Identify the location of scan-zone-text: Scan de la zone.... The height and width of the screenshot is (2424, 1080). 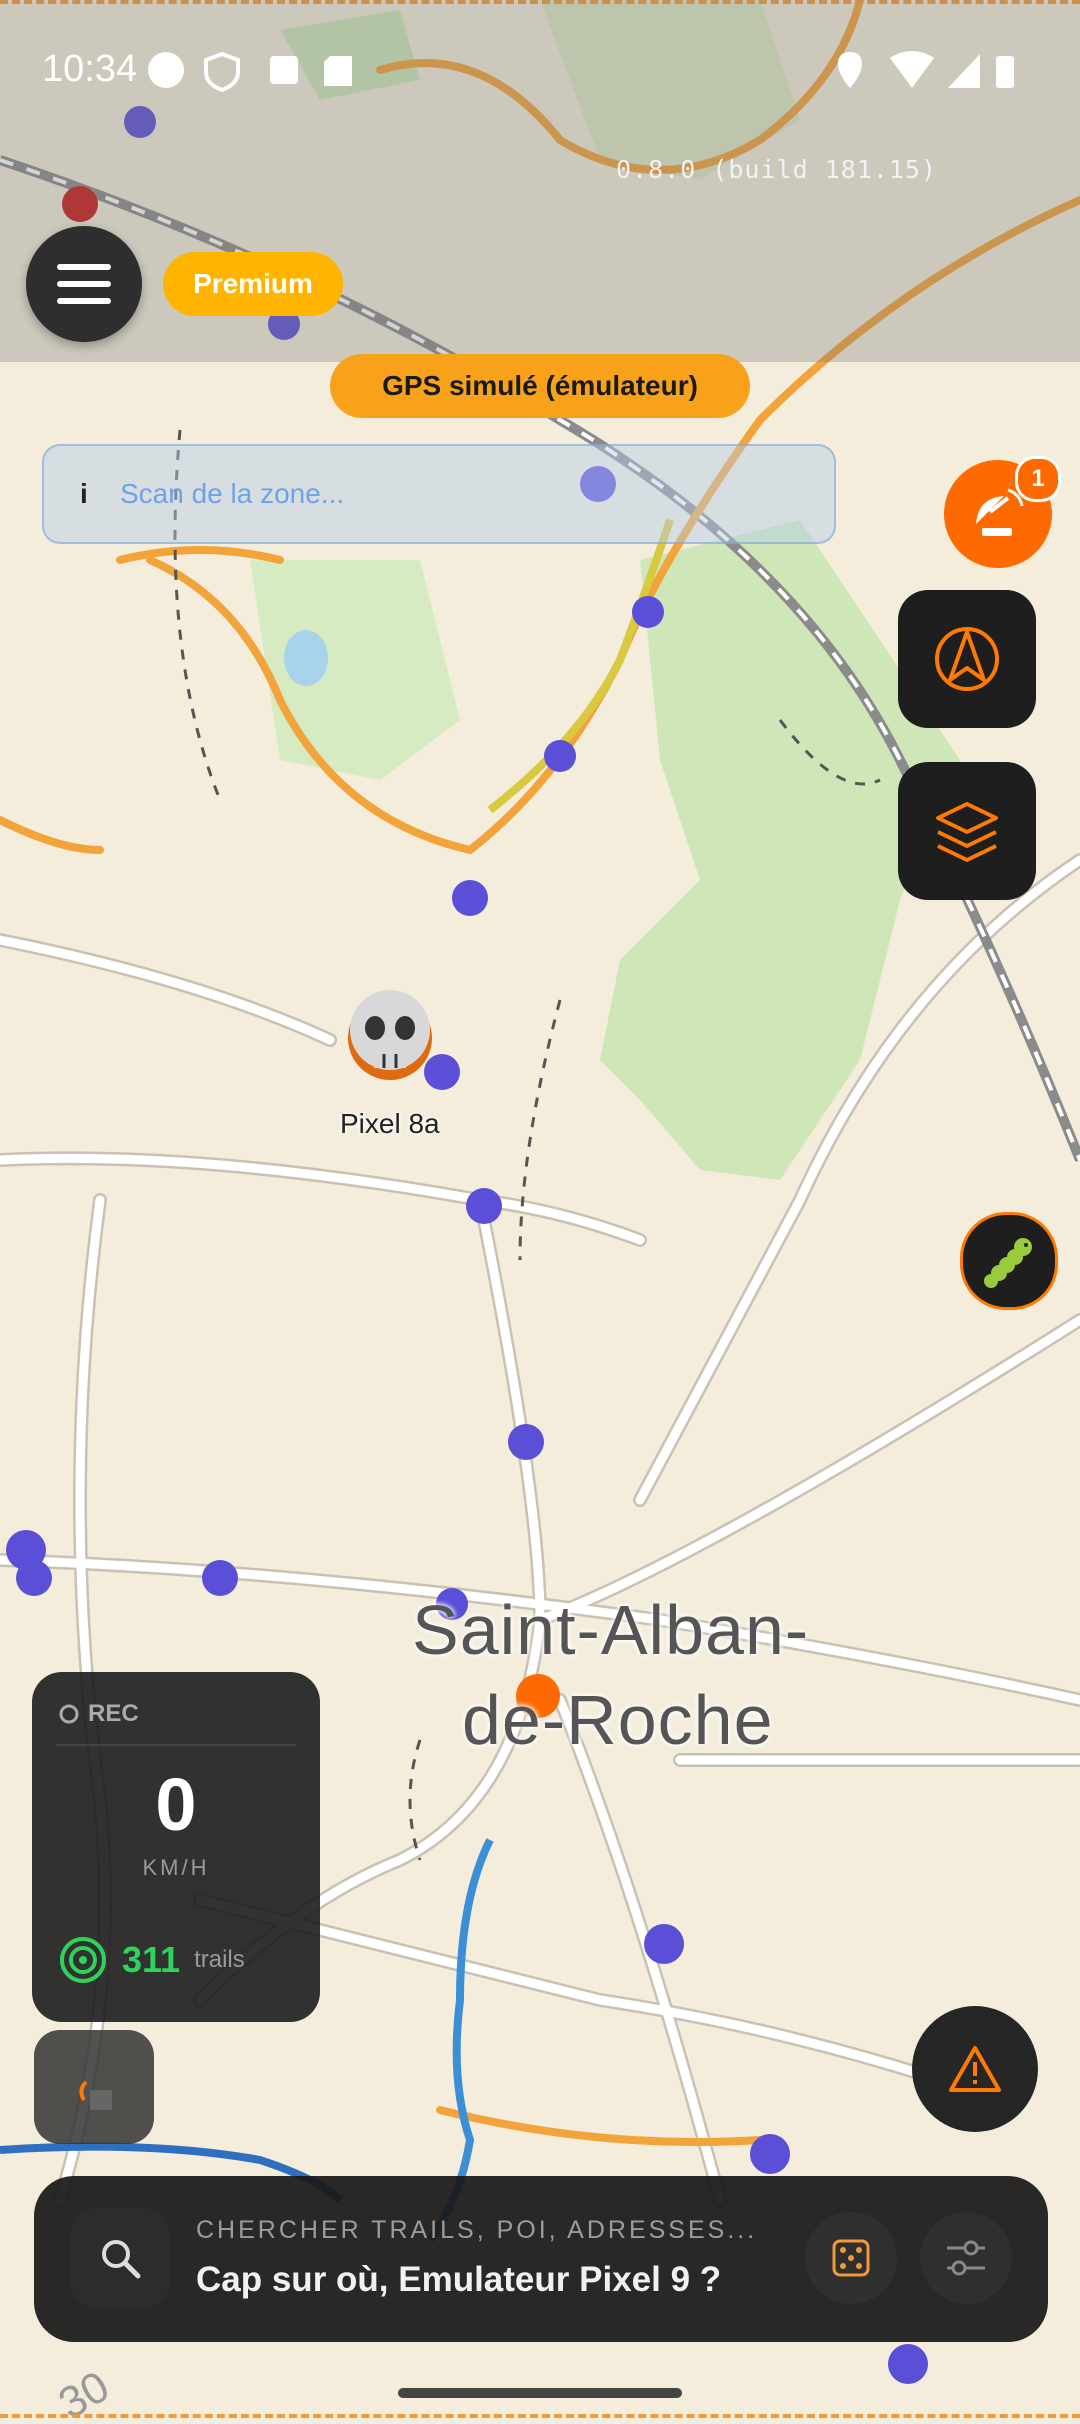
(232, 493).